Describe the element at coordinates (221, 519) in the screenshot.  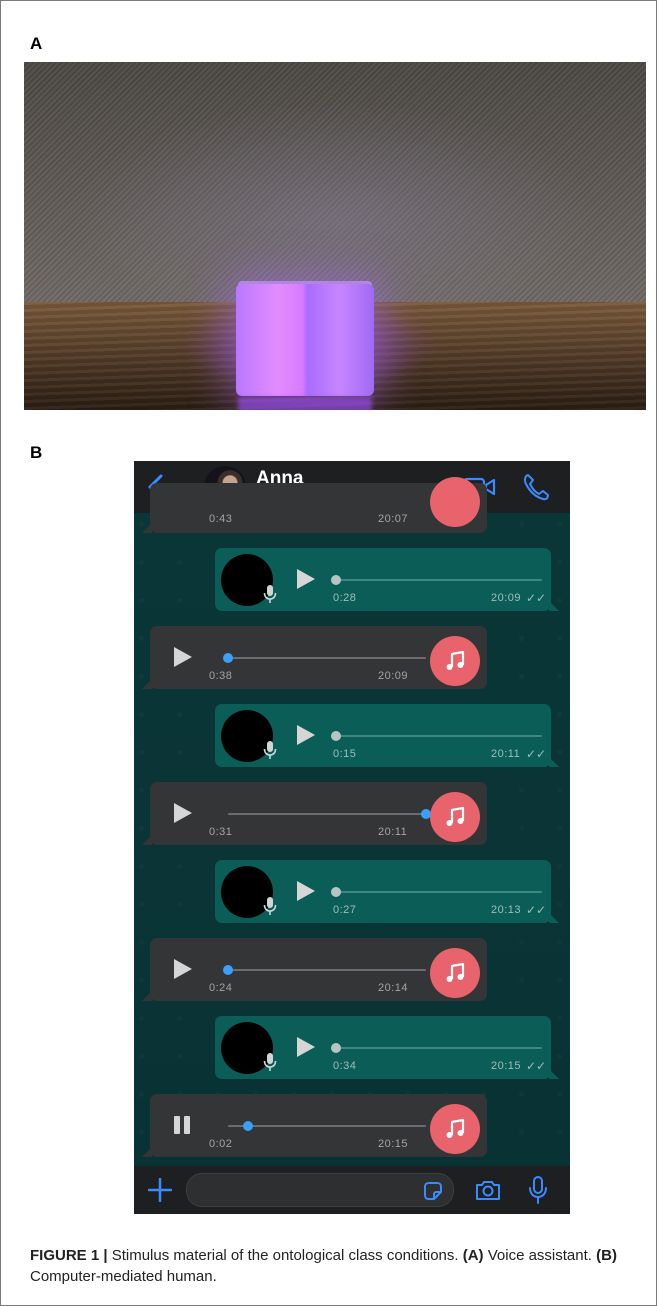
I see `voice-duration: 0:43` at that location.